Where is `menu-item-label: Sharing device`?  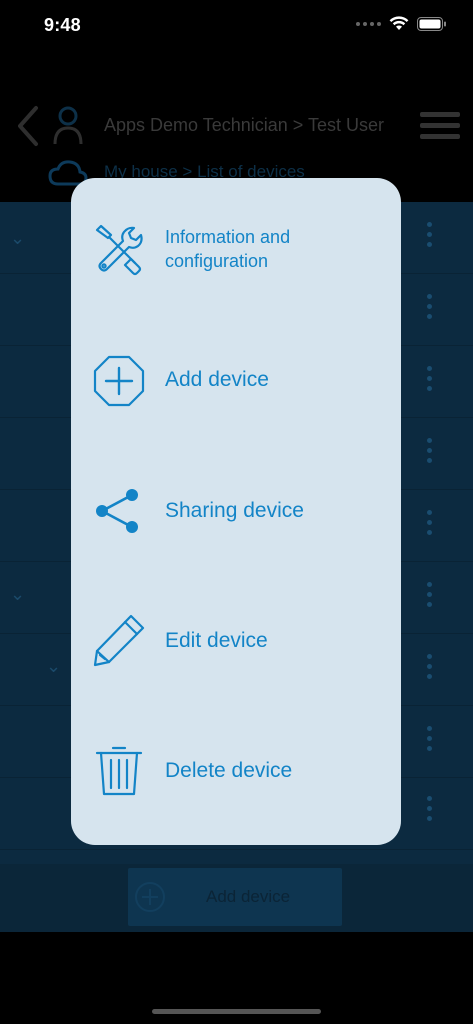 menu-item-label: Sharing device is located at coordinates (234, 510).